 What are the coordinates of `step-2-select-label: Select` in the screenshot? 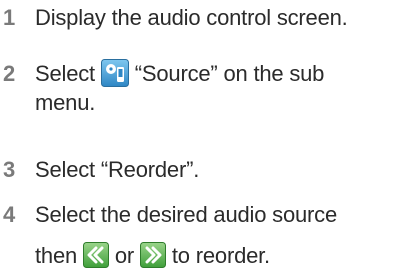 It's located at (65, 73).